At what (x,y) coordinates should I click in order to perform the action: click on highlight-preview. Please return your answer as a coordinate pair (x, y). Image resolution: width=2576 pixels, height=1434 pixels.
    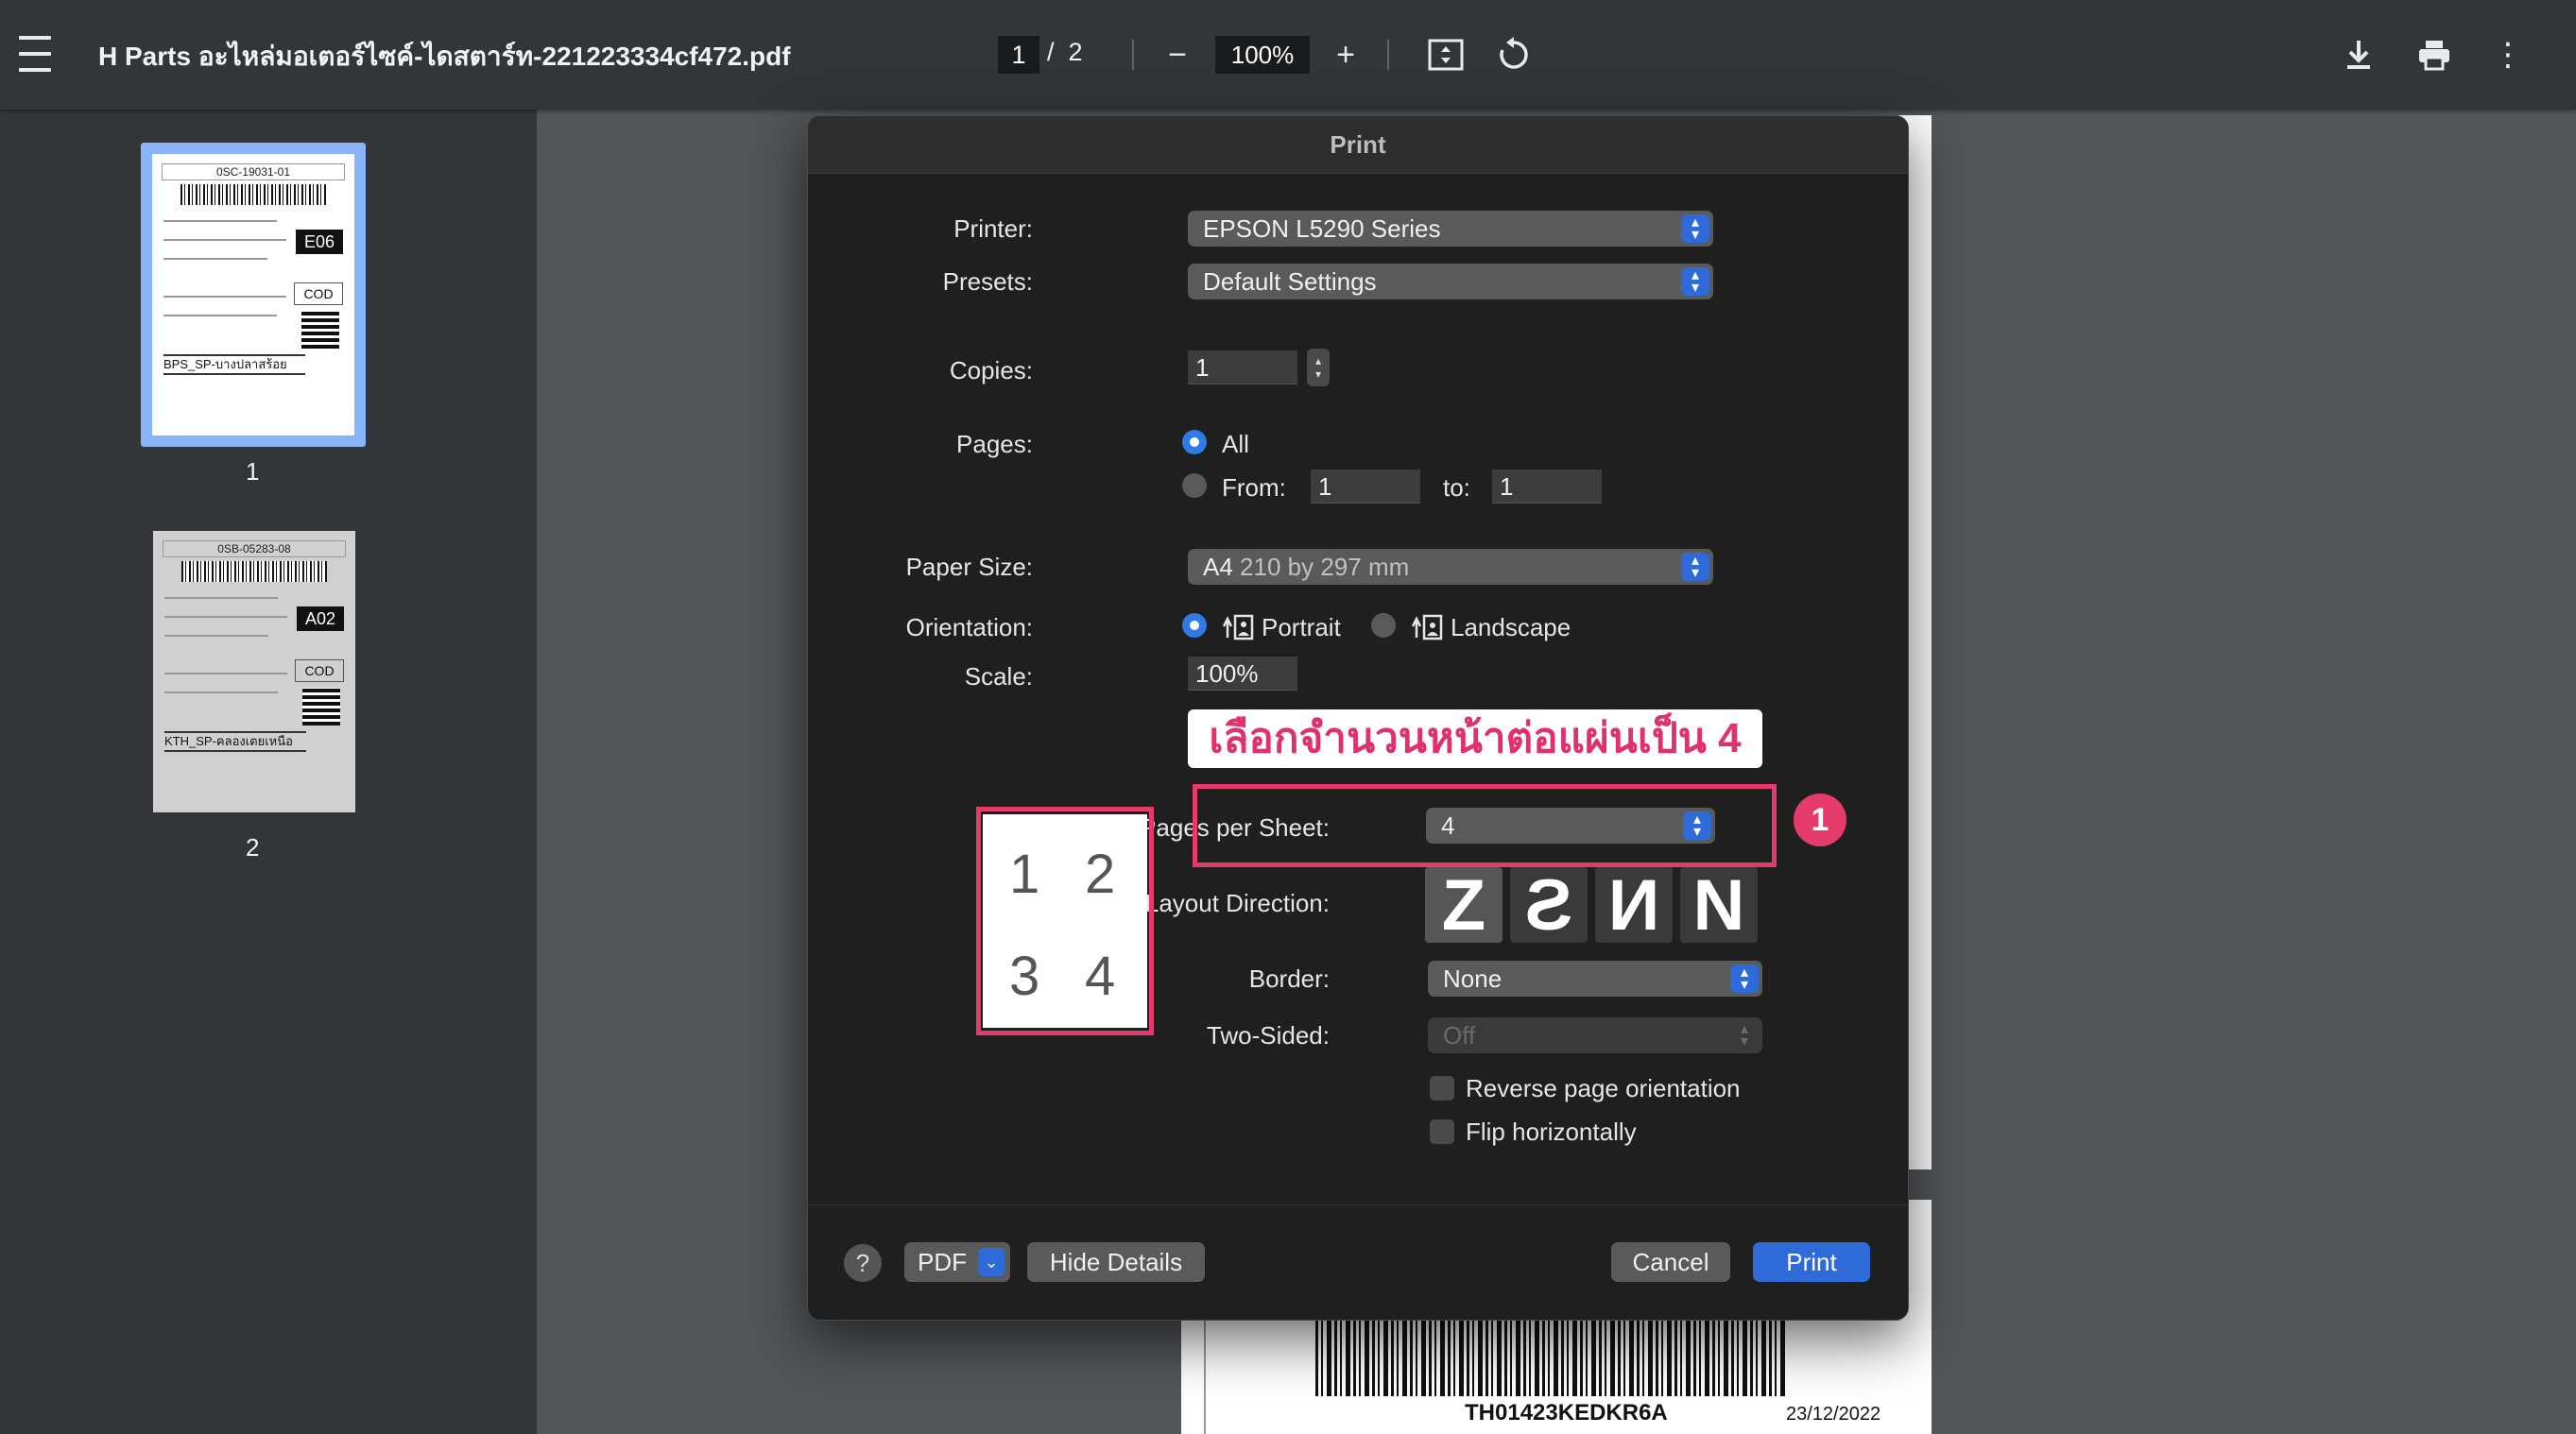
    Looking at the image, I should click on (1065, 921).